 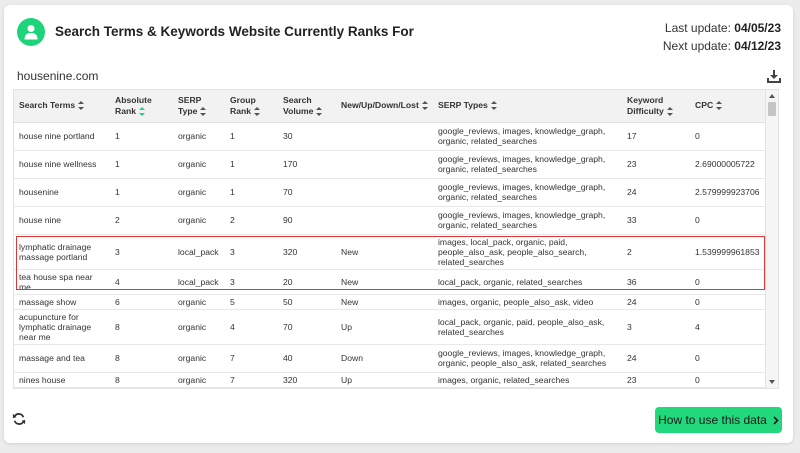 What do you see at coordinates (774, 76) in the screenshot?
I see `download-icon` at bounding box center [774, 76].